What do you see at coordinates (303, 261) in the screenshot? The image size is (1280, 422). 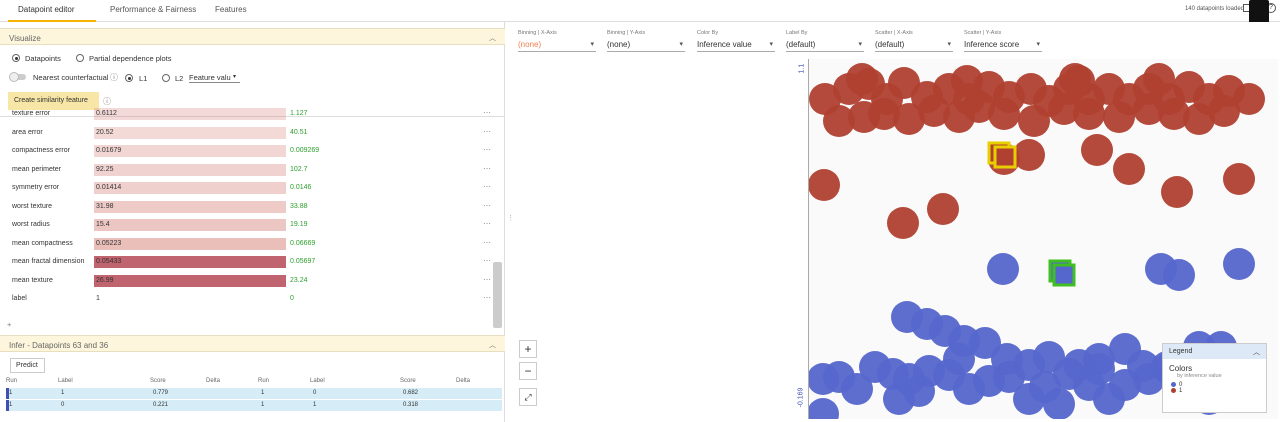 I see `counterfactual-value: 0.05697` at bounding box center [303, 261].